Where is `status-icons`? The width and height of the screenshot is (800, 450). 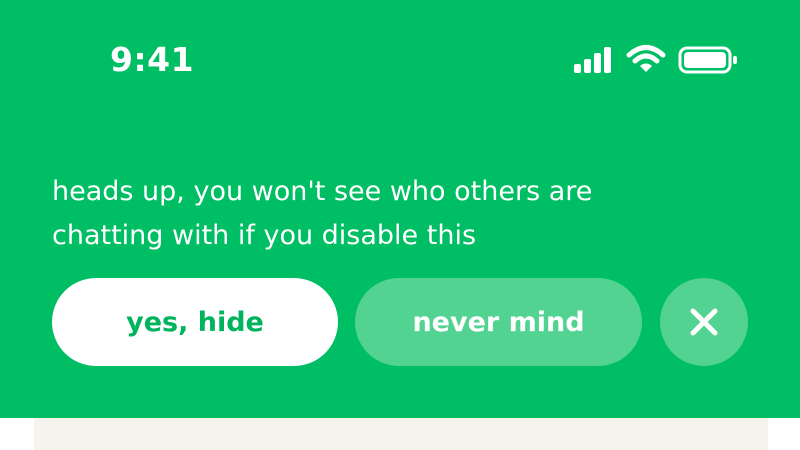
status-icons is located at coordinates (657, 59).